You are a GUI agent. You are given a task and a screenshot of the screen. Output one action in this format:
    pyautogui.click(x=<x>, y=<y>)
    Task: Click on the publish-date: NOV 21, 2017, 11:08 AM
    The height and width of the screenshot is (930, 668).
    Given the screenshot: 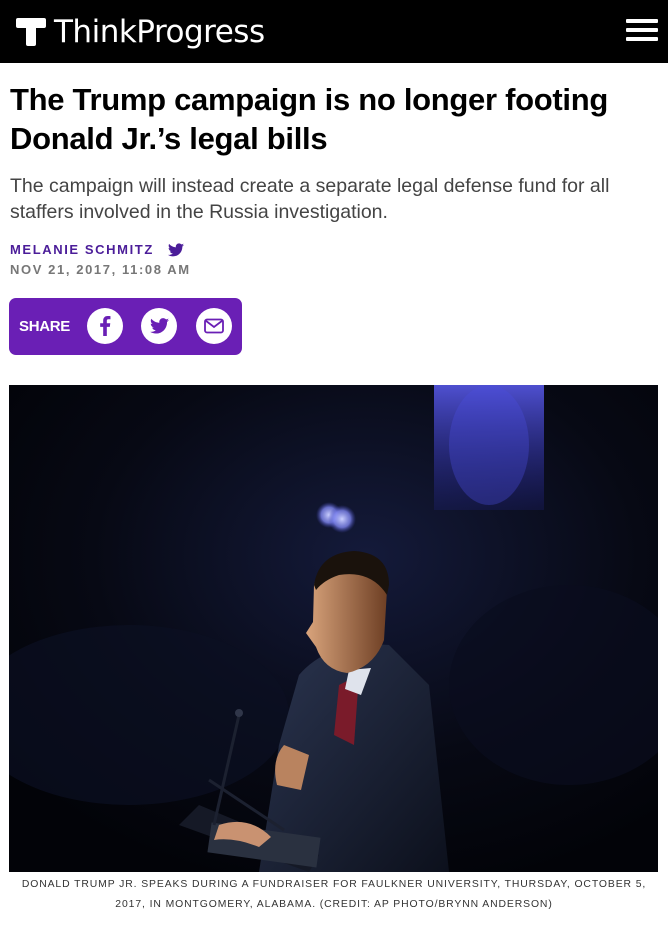 What is the action you would take?
    pyautogui.click(x=100, y=269)
    